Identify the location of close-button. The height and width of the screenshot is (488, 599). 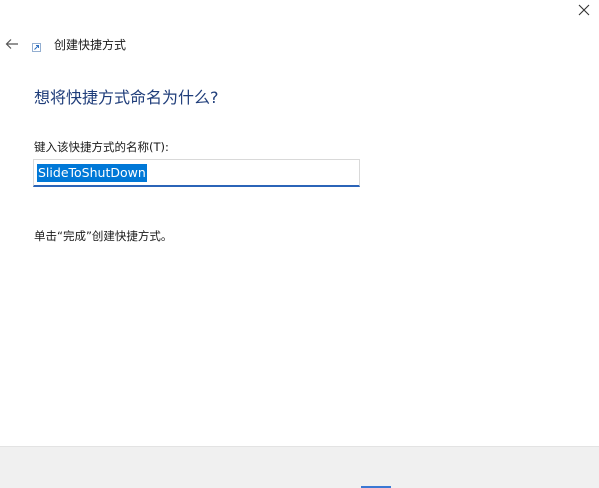
(584, 13).